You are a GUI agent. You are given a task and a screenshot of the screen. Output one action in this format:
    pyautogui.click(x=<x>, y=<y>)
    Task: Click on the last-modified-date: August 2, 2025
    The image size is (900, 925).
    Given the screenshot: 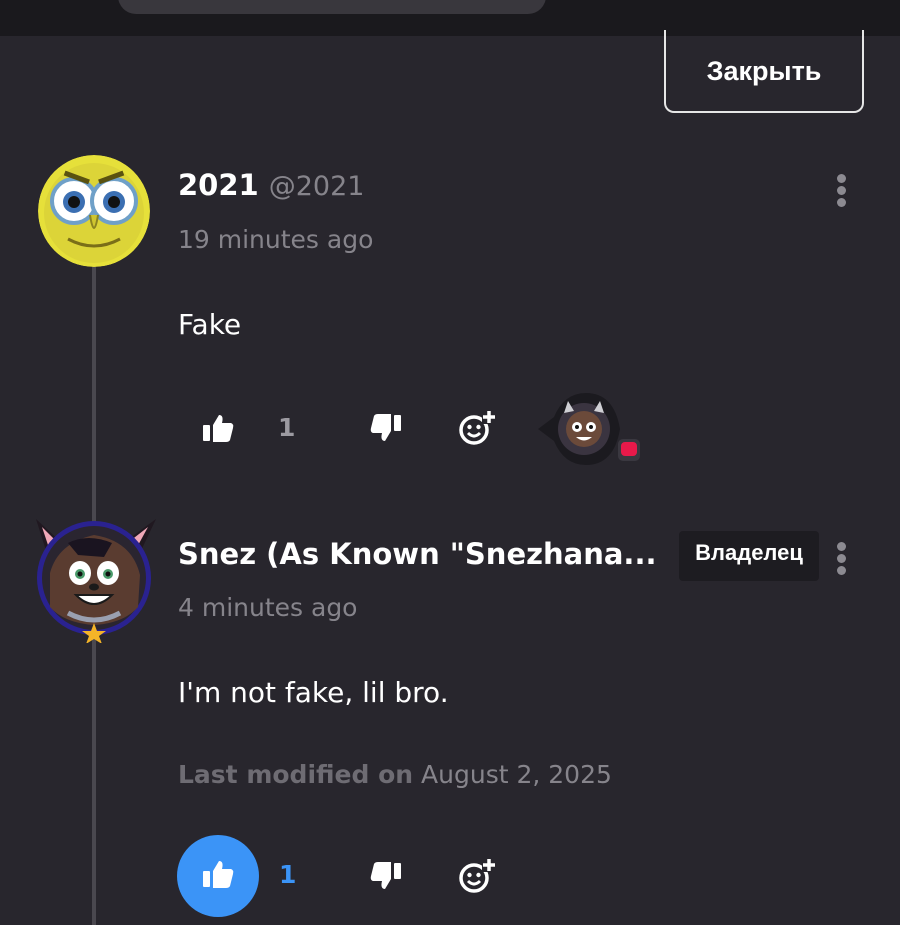 What is the action you would take?
    pyautogui.click(x=516, y=774)
    